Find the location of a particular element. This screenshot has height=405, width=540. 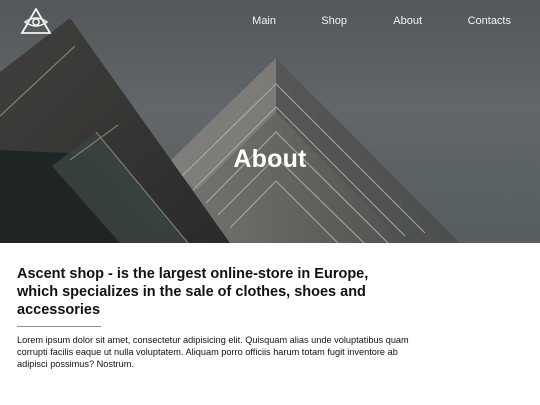

nav-link-main: Main is located at coordinates (264, 21).